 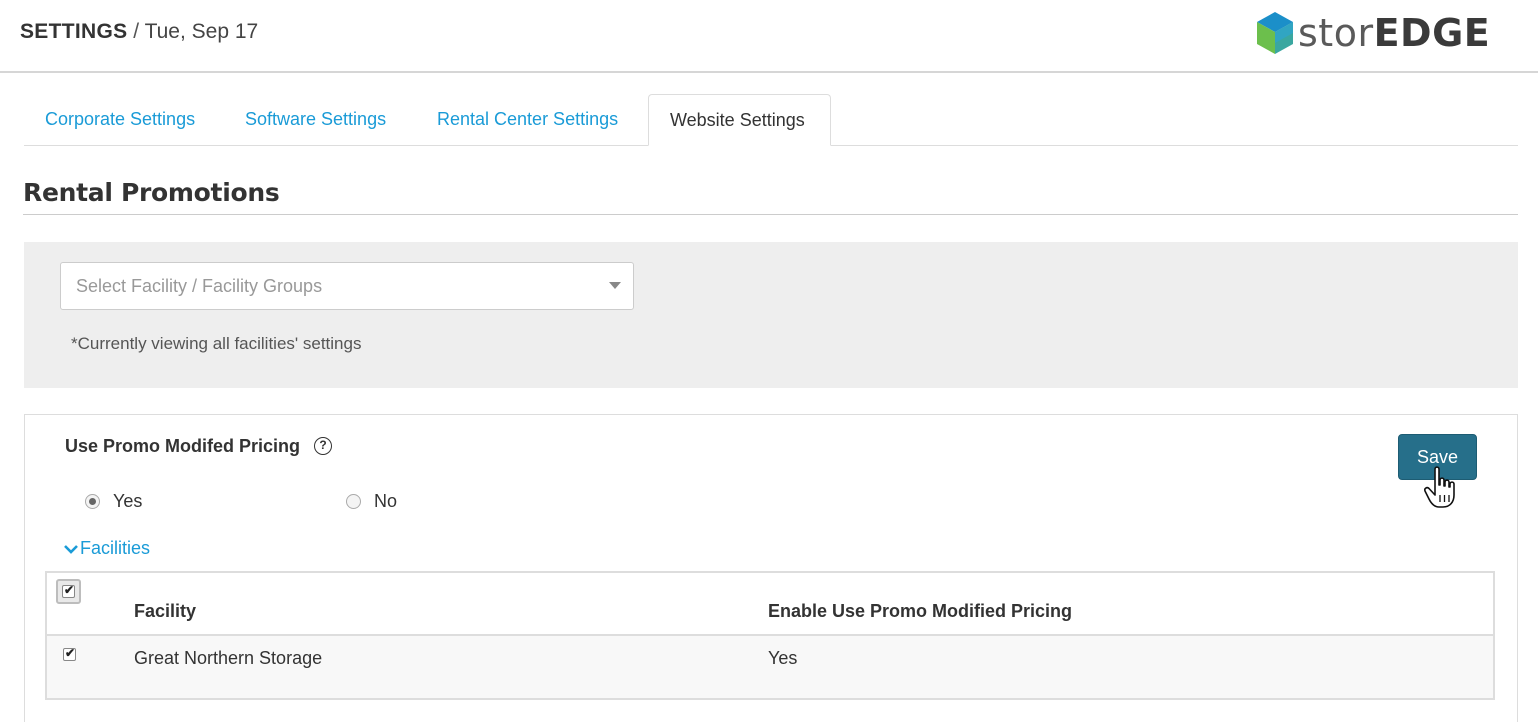 I want to click on title-divider, so click(x=770, y=214).